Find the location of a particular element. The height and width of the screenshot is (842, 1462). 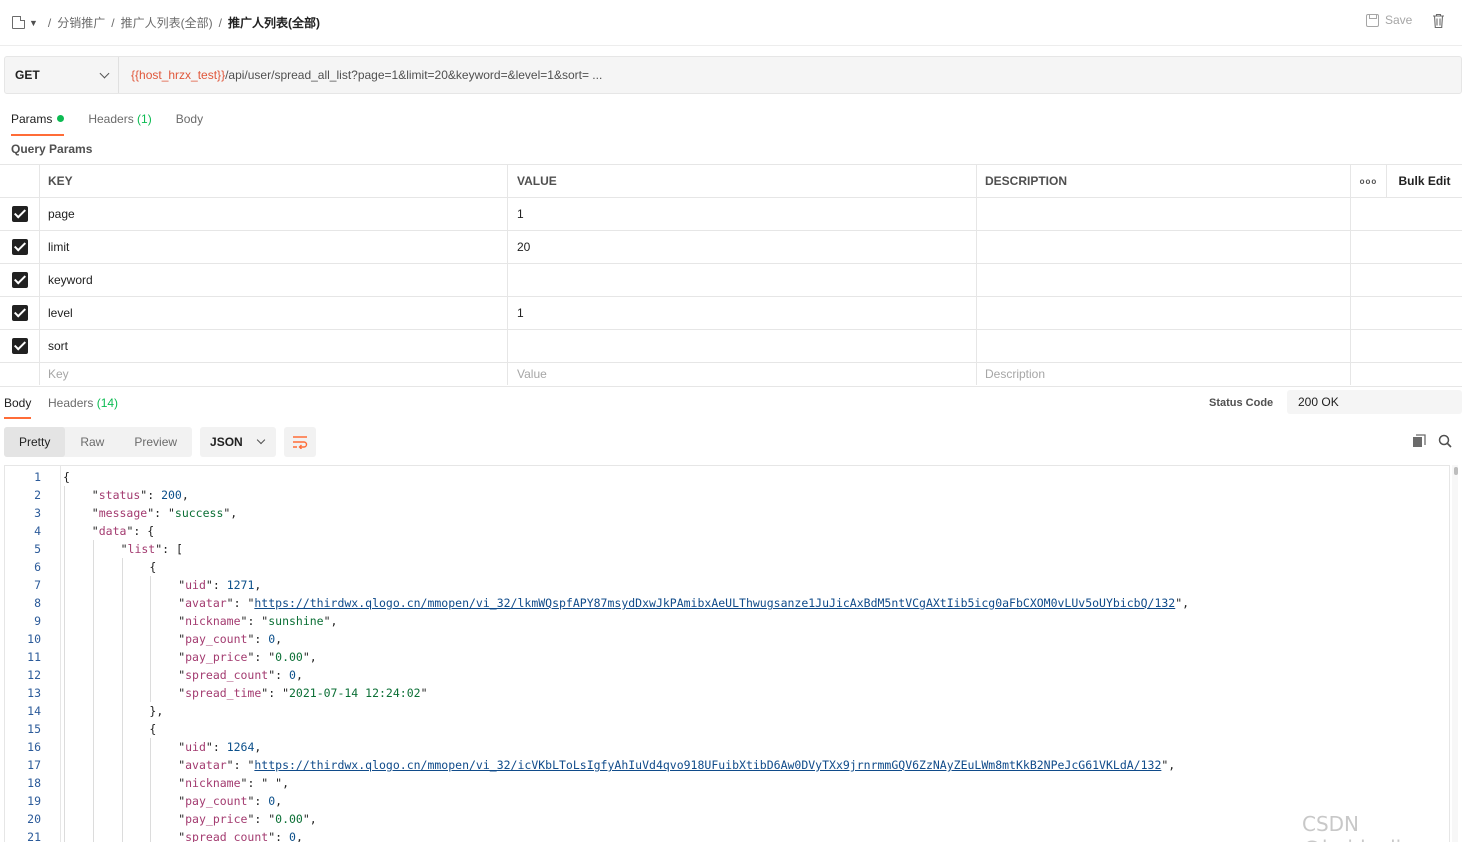

column-value: VALUE is located at coordinates (742, 181).